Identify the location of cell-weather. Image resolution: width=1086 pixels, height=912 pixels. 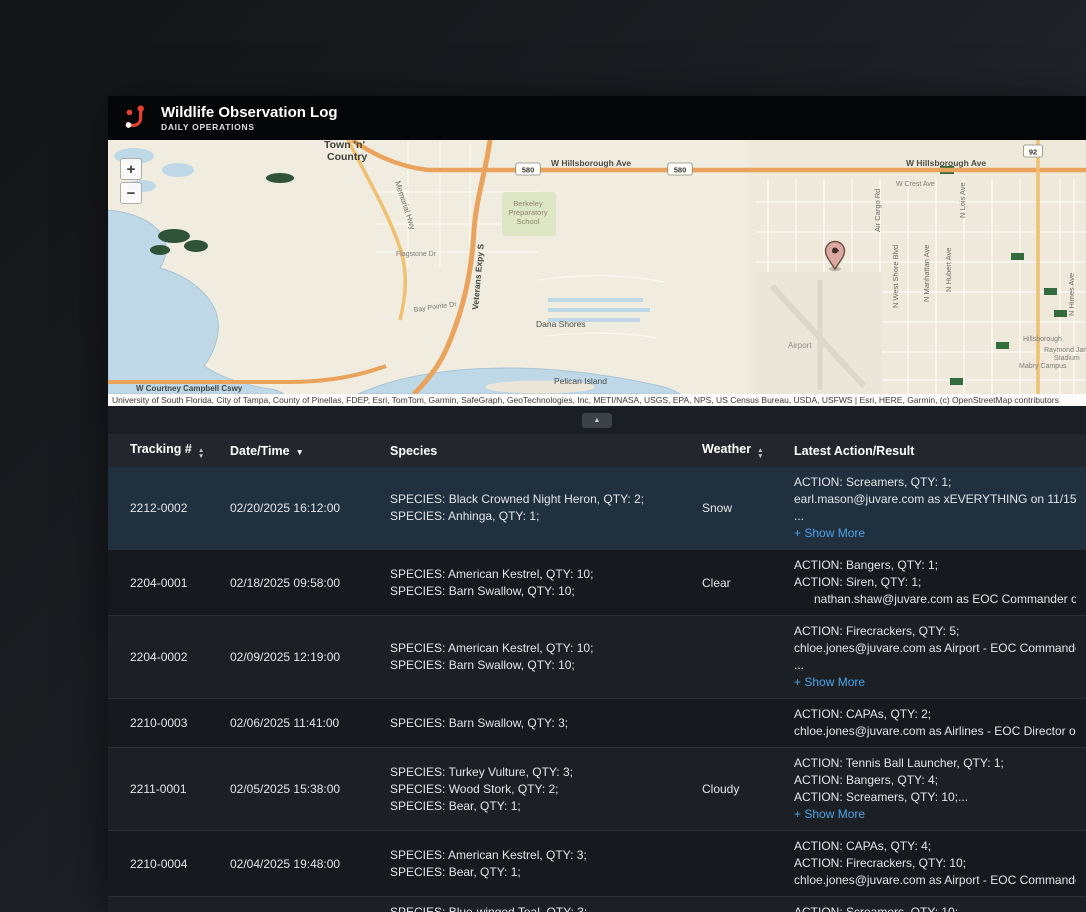
(738, 863).